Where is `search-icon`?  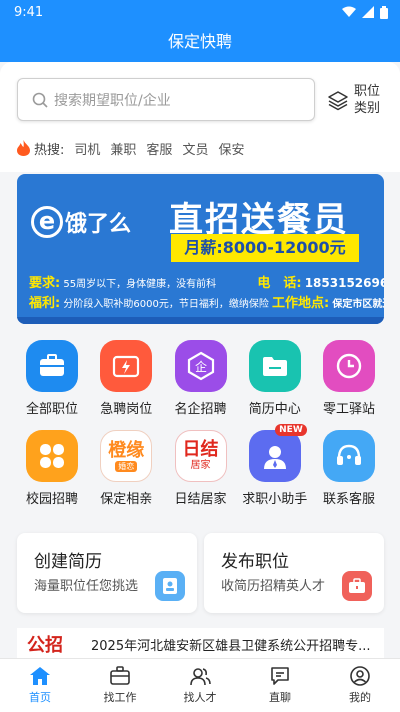
search-icon is located at coordinates (40, 100).